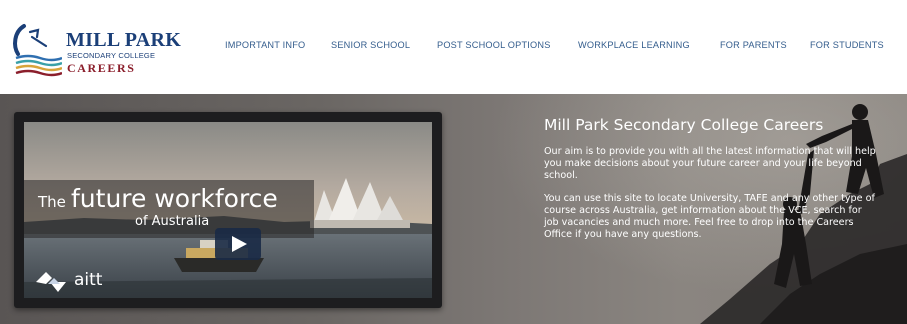 The width and height of the screenshot is (907, 324). Describe the element at coordinates (124, 40) in the screenshot. I see `logo-title: MILL PARK` at that location.